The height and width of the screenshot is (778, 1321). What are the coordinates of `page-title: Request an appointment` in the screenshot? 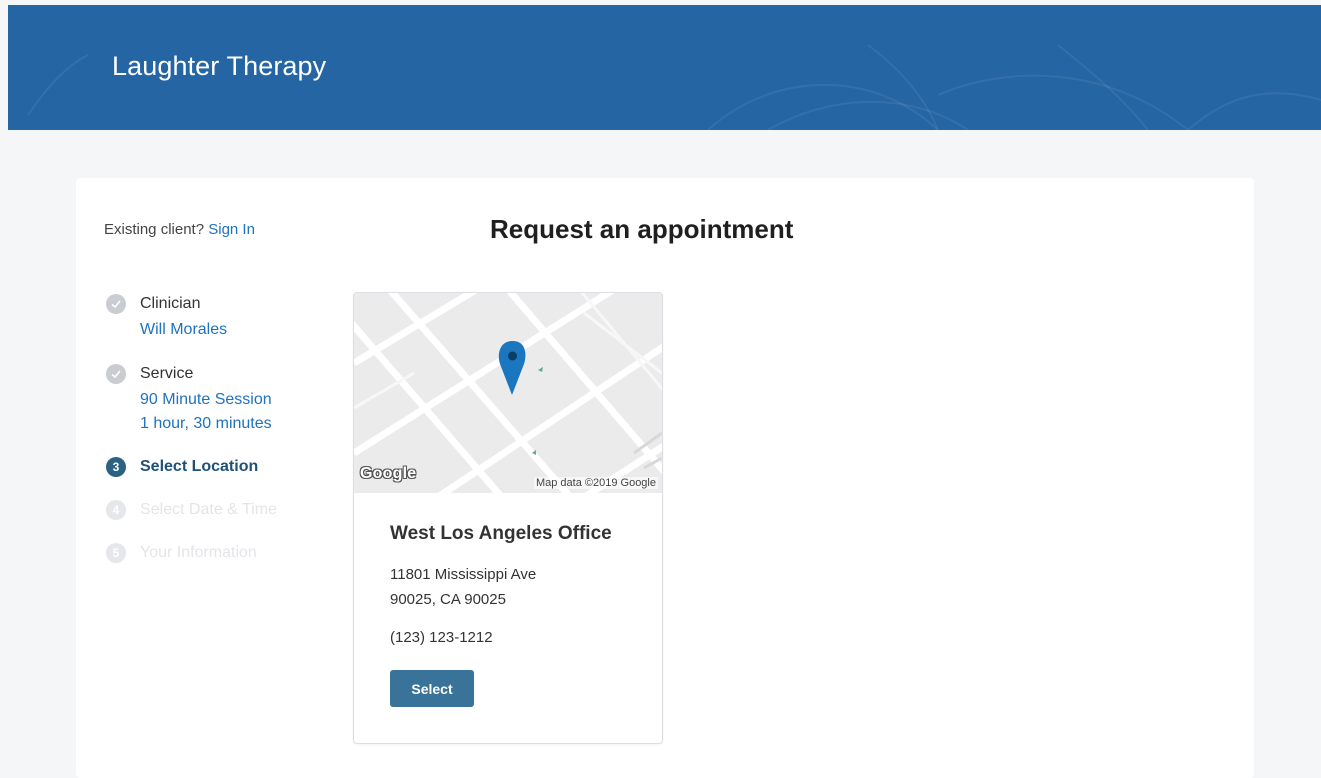 It's located at (642, 229).